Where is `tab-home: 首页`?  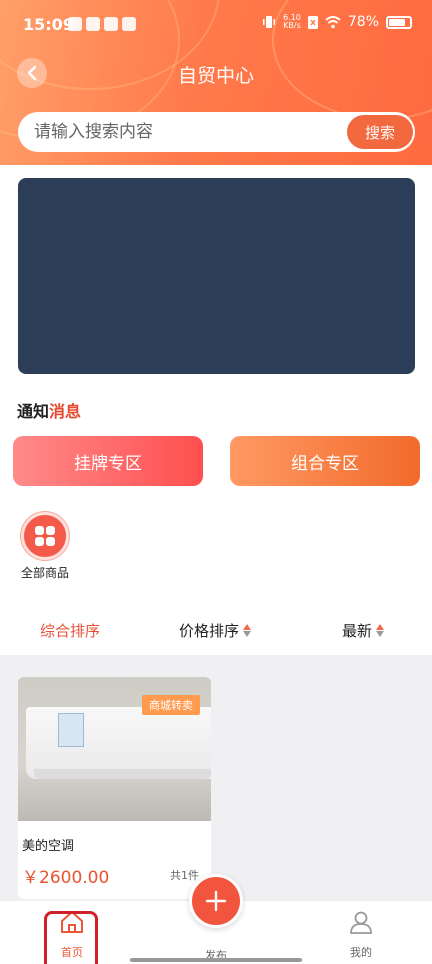 tab-home: 首页 is located at coordinates (72, 936).